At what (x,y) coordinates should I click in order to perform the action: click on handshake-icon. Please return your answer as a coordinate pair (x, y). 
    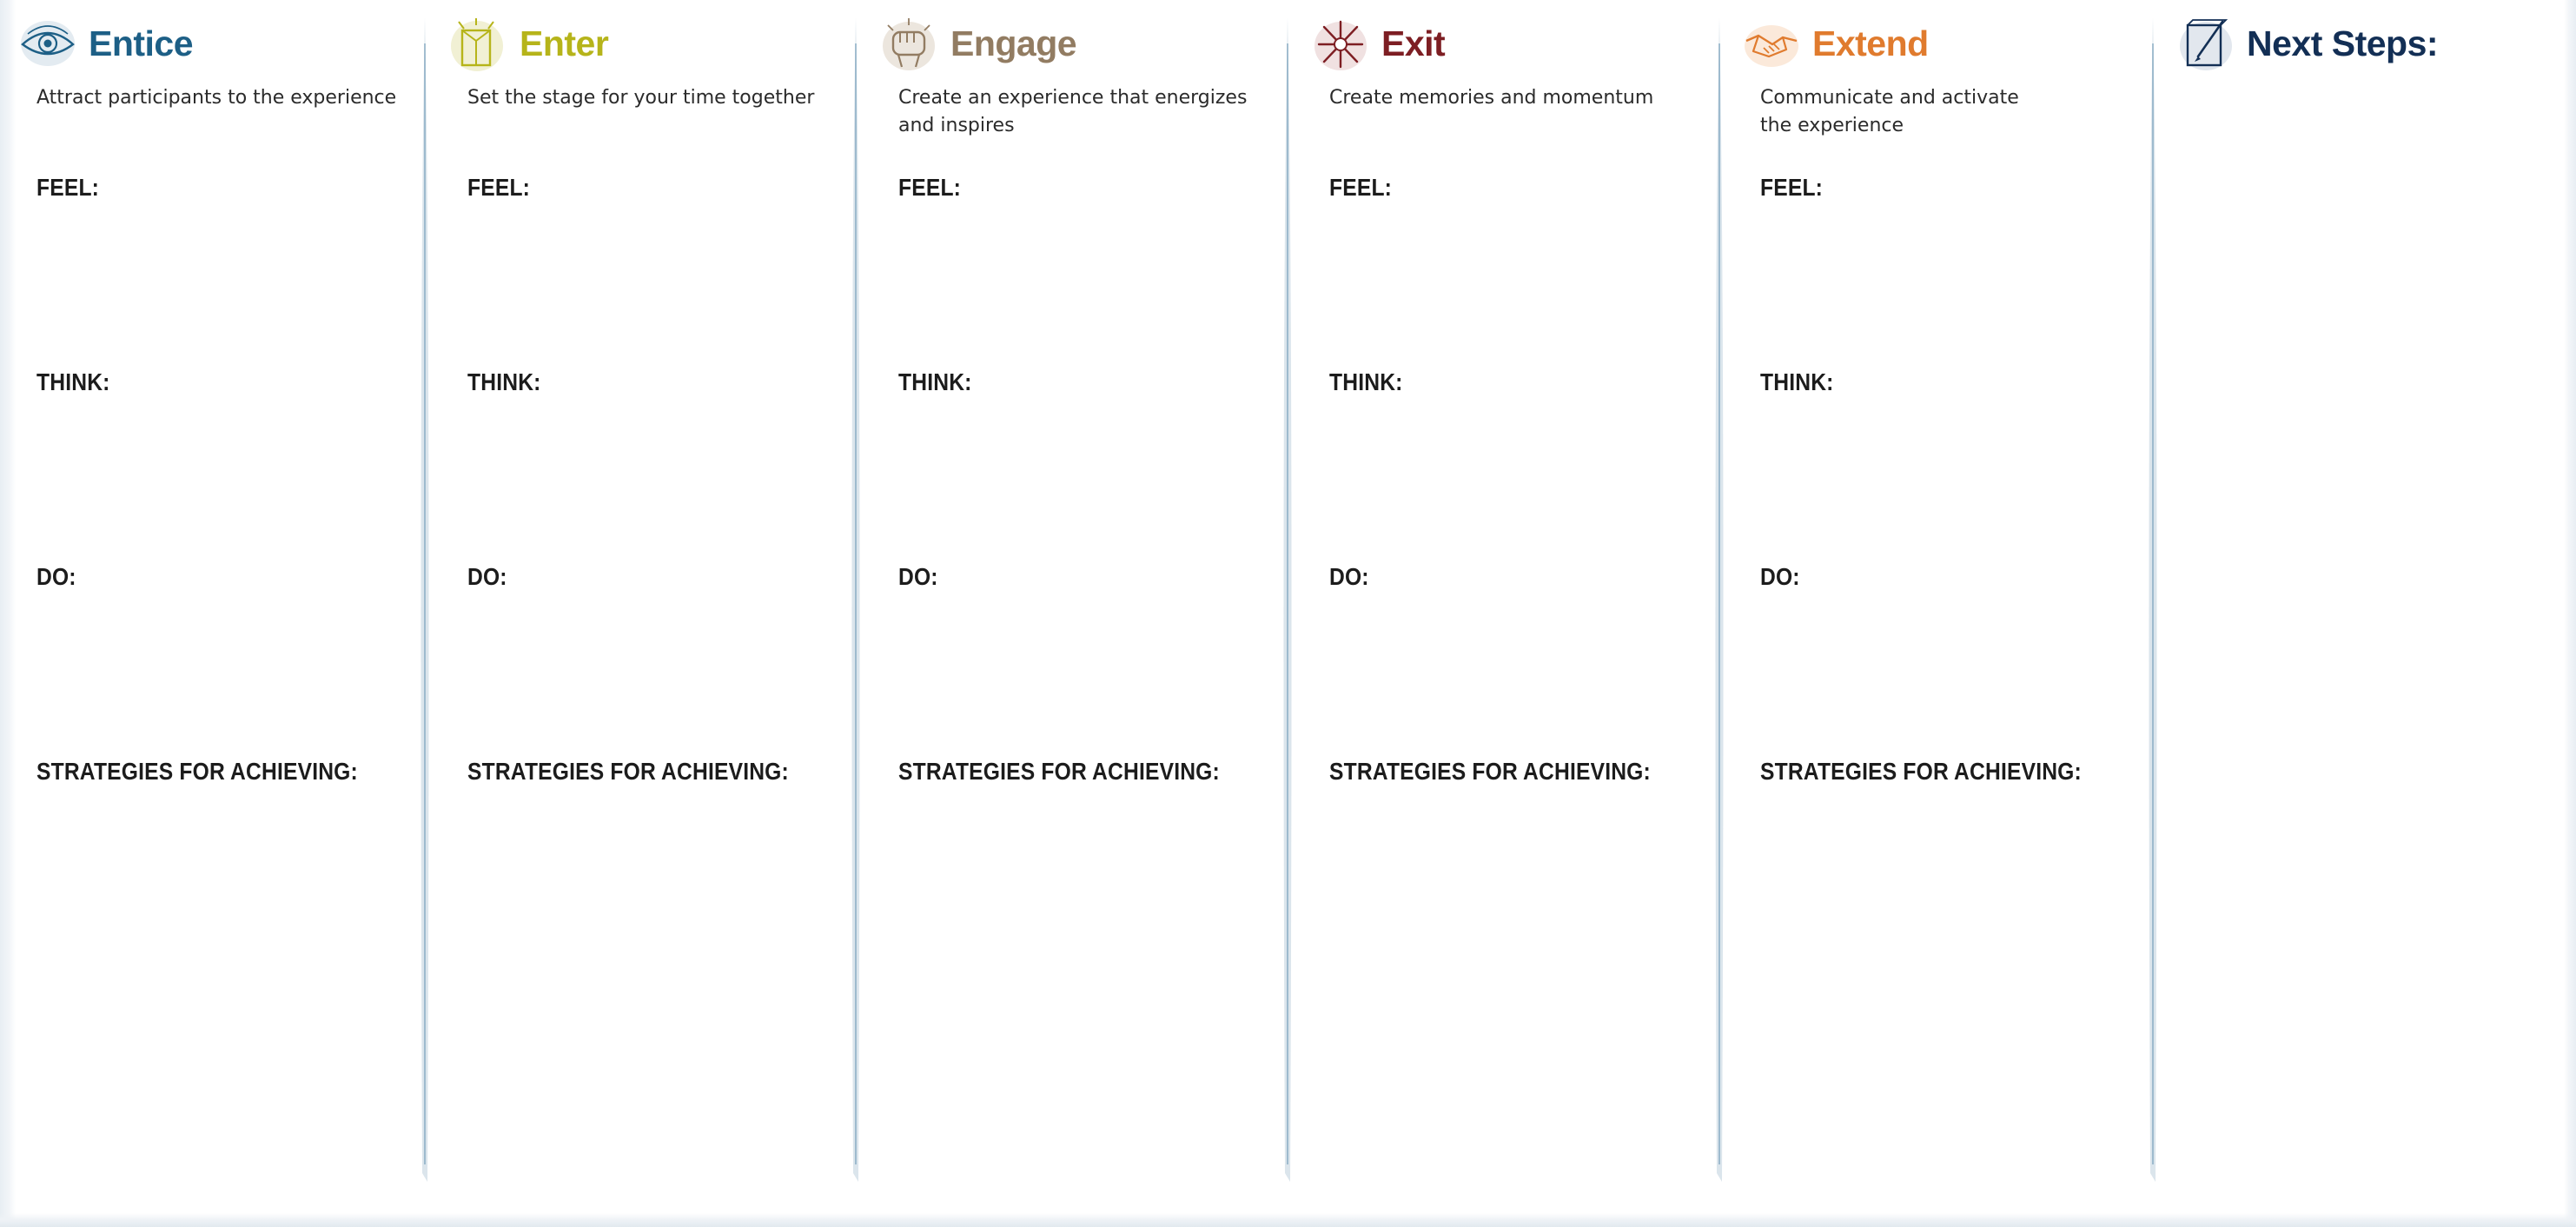
    Looking at the image, I should click on (1771, 46).